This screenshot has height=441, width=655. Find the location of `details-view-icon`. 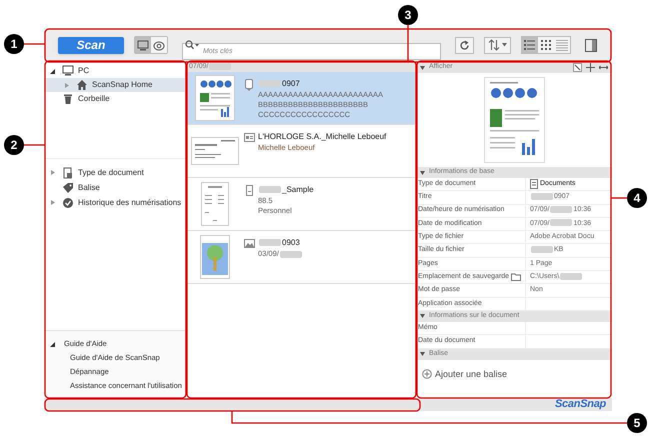

details-view-icon is located at coordinates (562, 45).